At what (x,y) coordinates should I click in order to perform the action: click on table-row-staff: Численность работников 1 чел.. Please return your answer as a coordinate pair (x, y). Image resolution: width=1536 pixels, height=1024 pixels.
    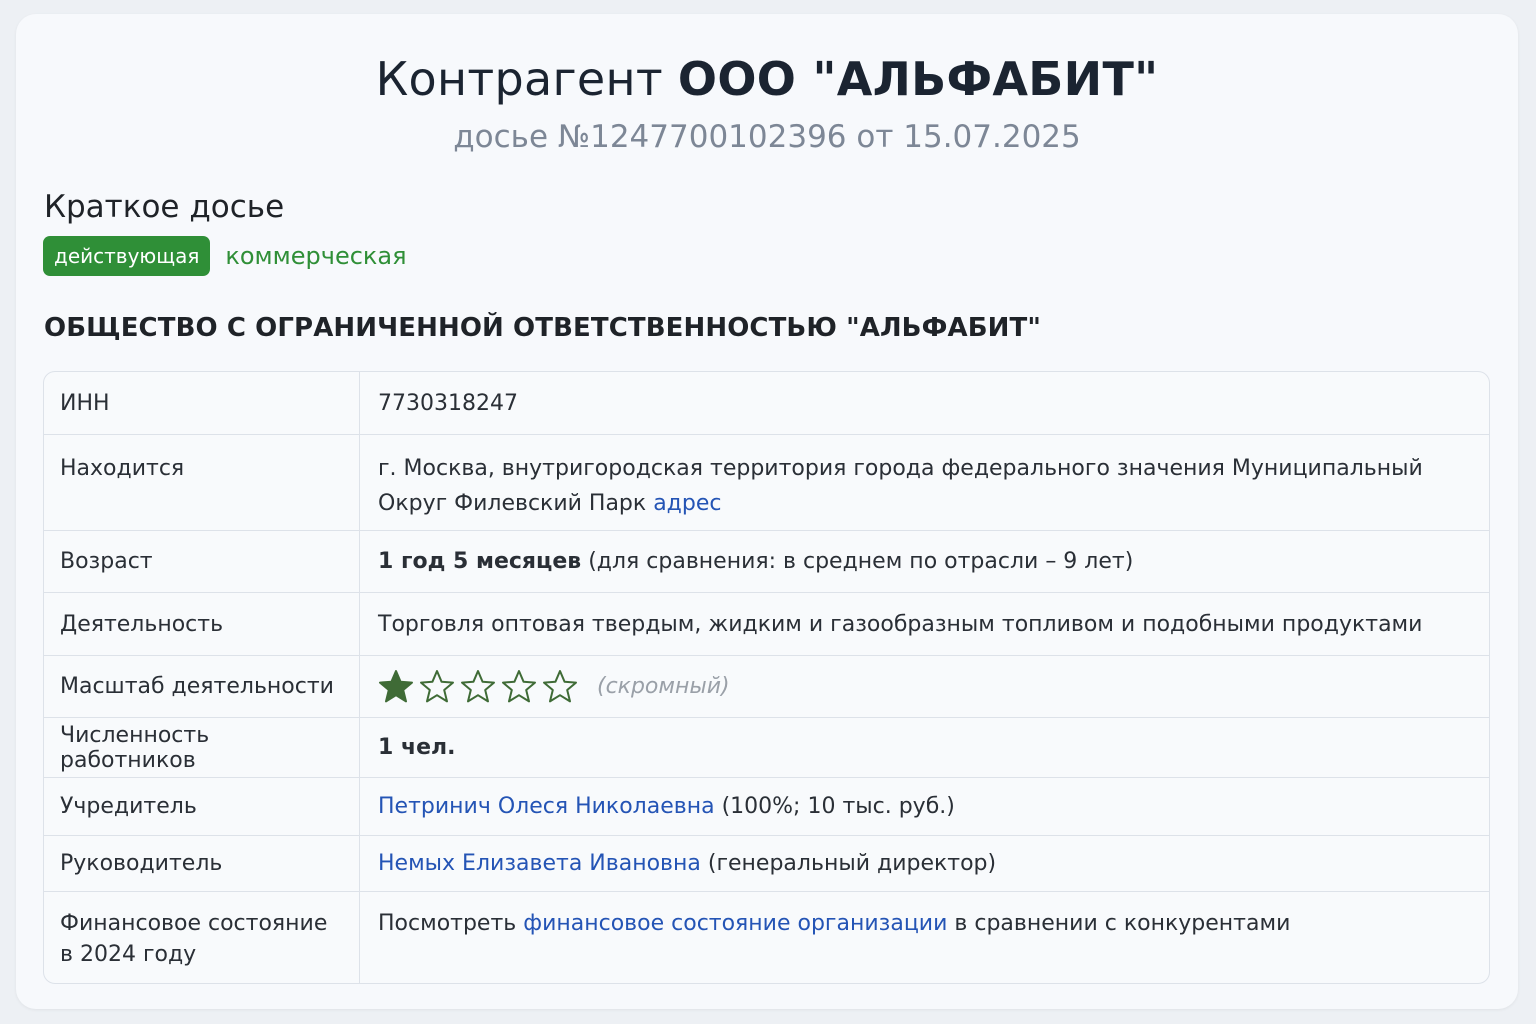
    Looking at the image, I should click on (766, 747).